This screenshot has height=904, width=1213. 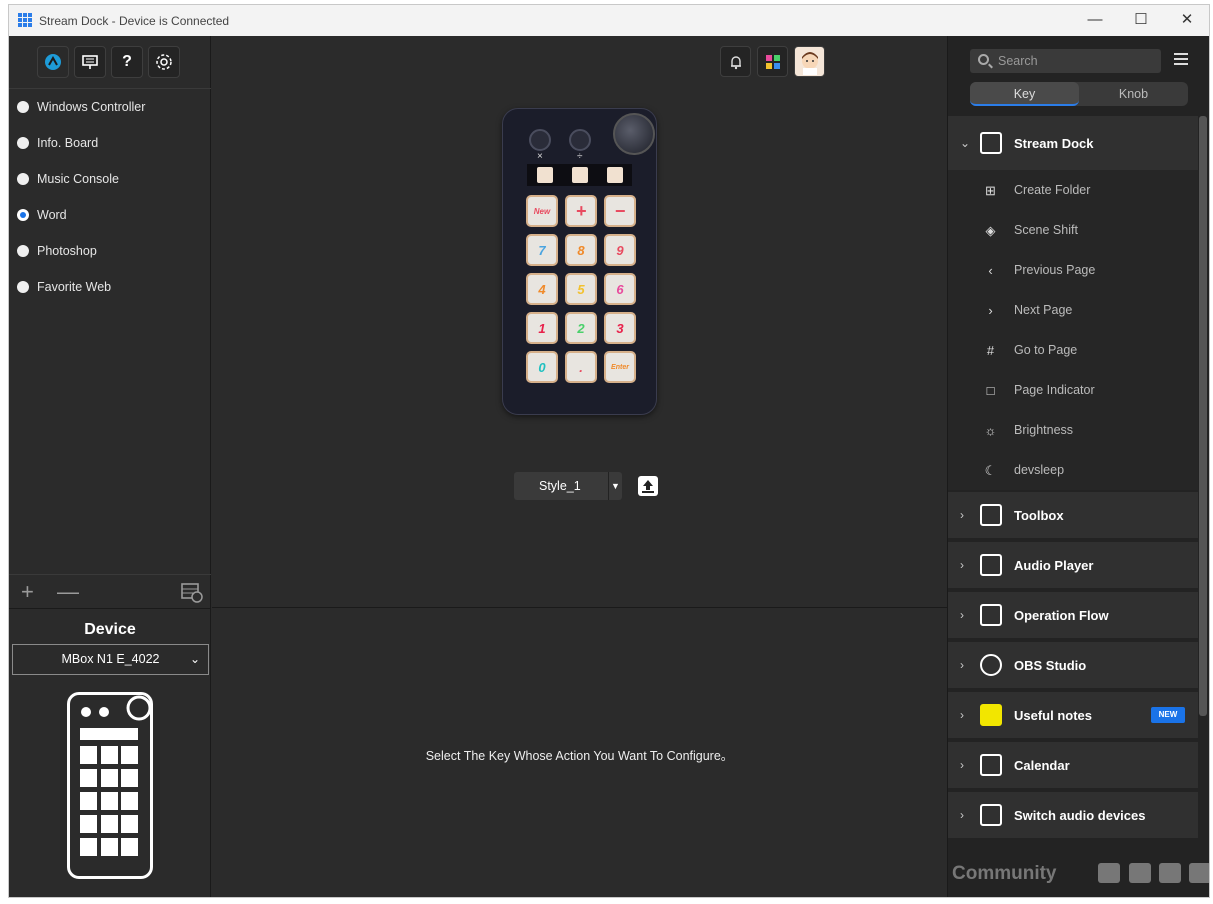 What do you see at coordinates (110, 591) in the screenshot?
I see `profile-actions: + —` at bounding box center [110, 591].